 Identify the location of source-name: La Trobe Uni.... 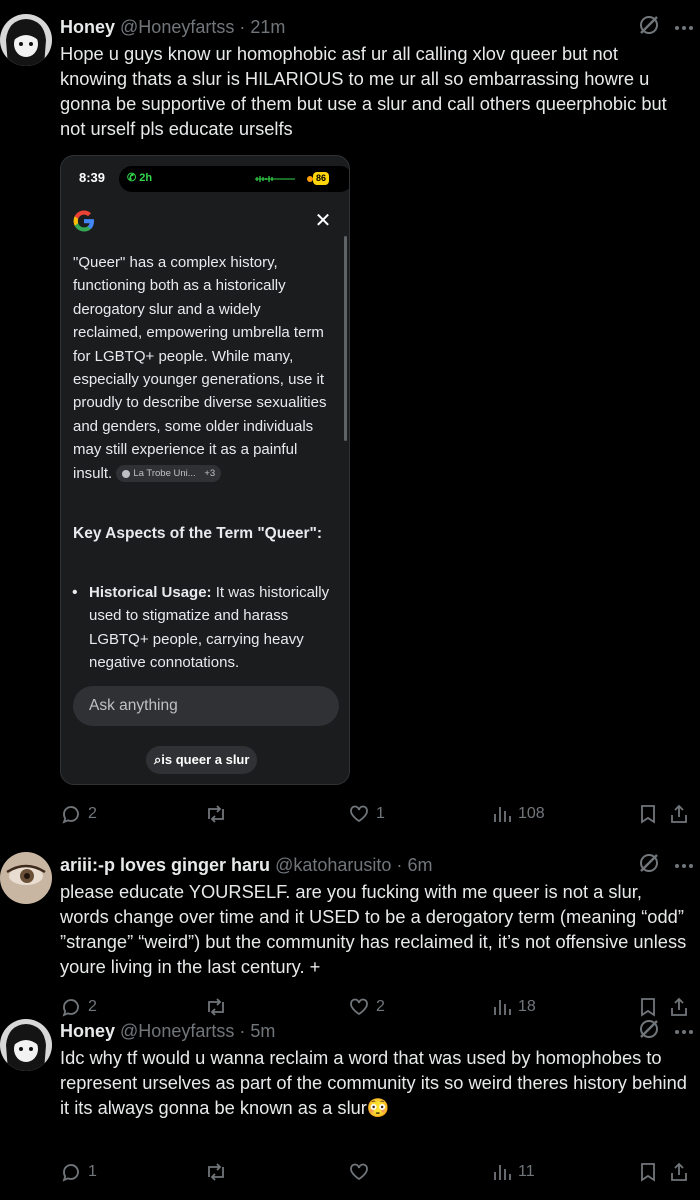
(164, 473).